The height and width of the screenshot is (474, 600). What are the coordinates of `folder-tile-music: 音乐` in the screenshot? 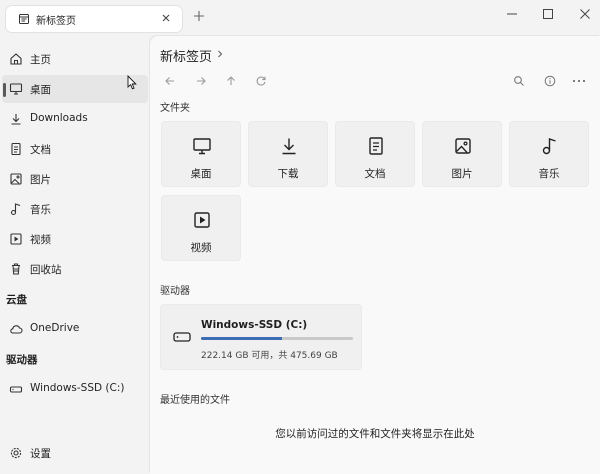 It's located at (549, 154).